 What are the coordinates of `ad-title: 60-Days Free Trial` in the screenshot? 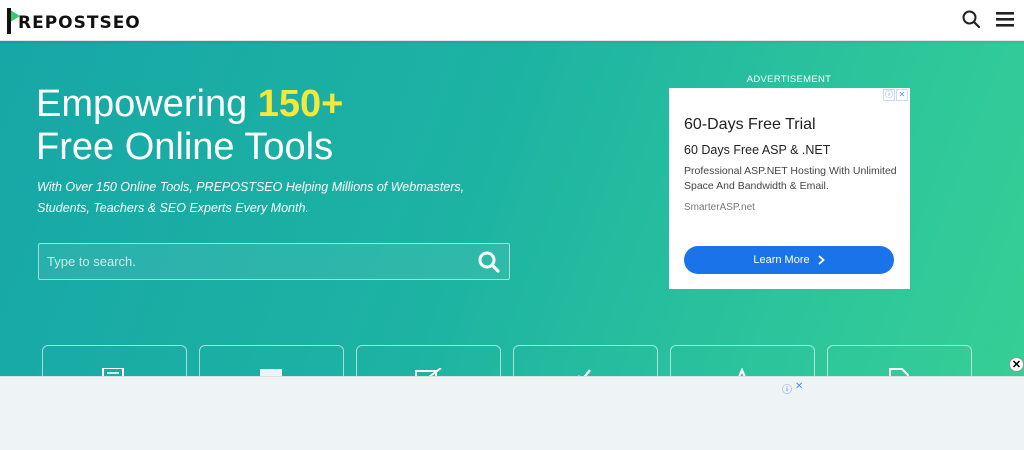 It's located at (750, 124).